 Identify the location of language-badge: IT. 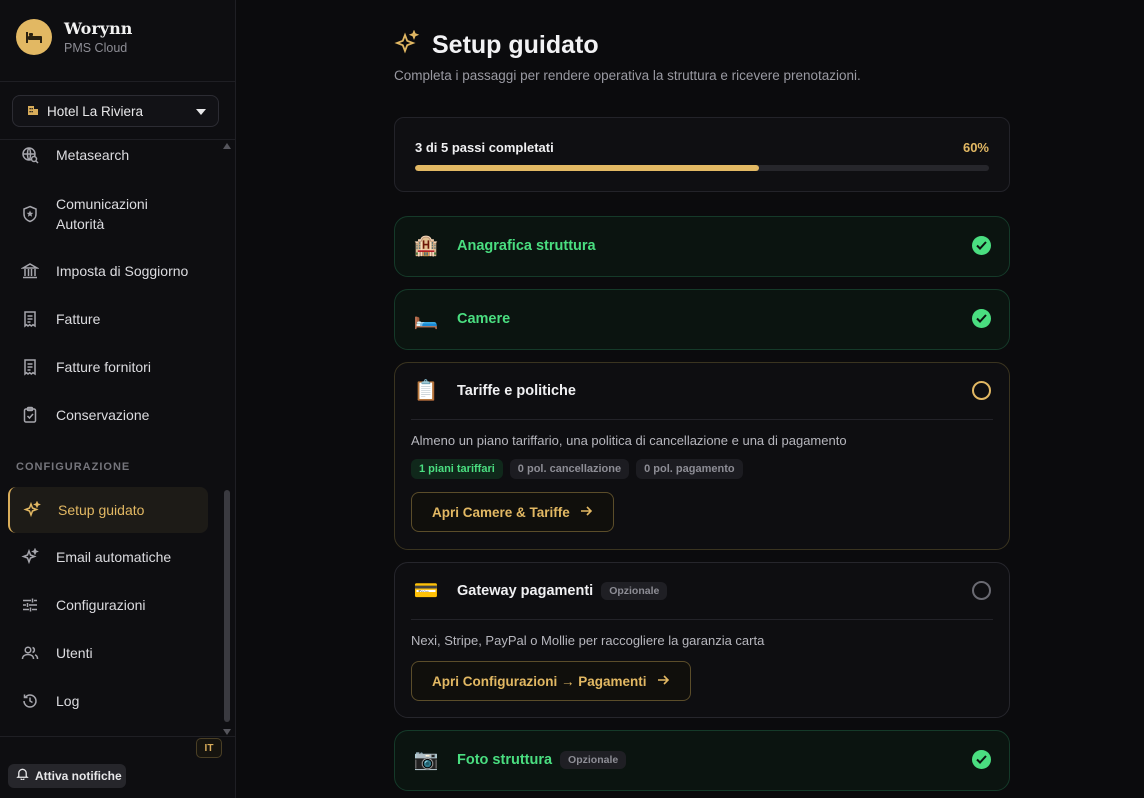
(209, 748).